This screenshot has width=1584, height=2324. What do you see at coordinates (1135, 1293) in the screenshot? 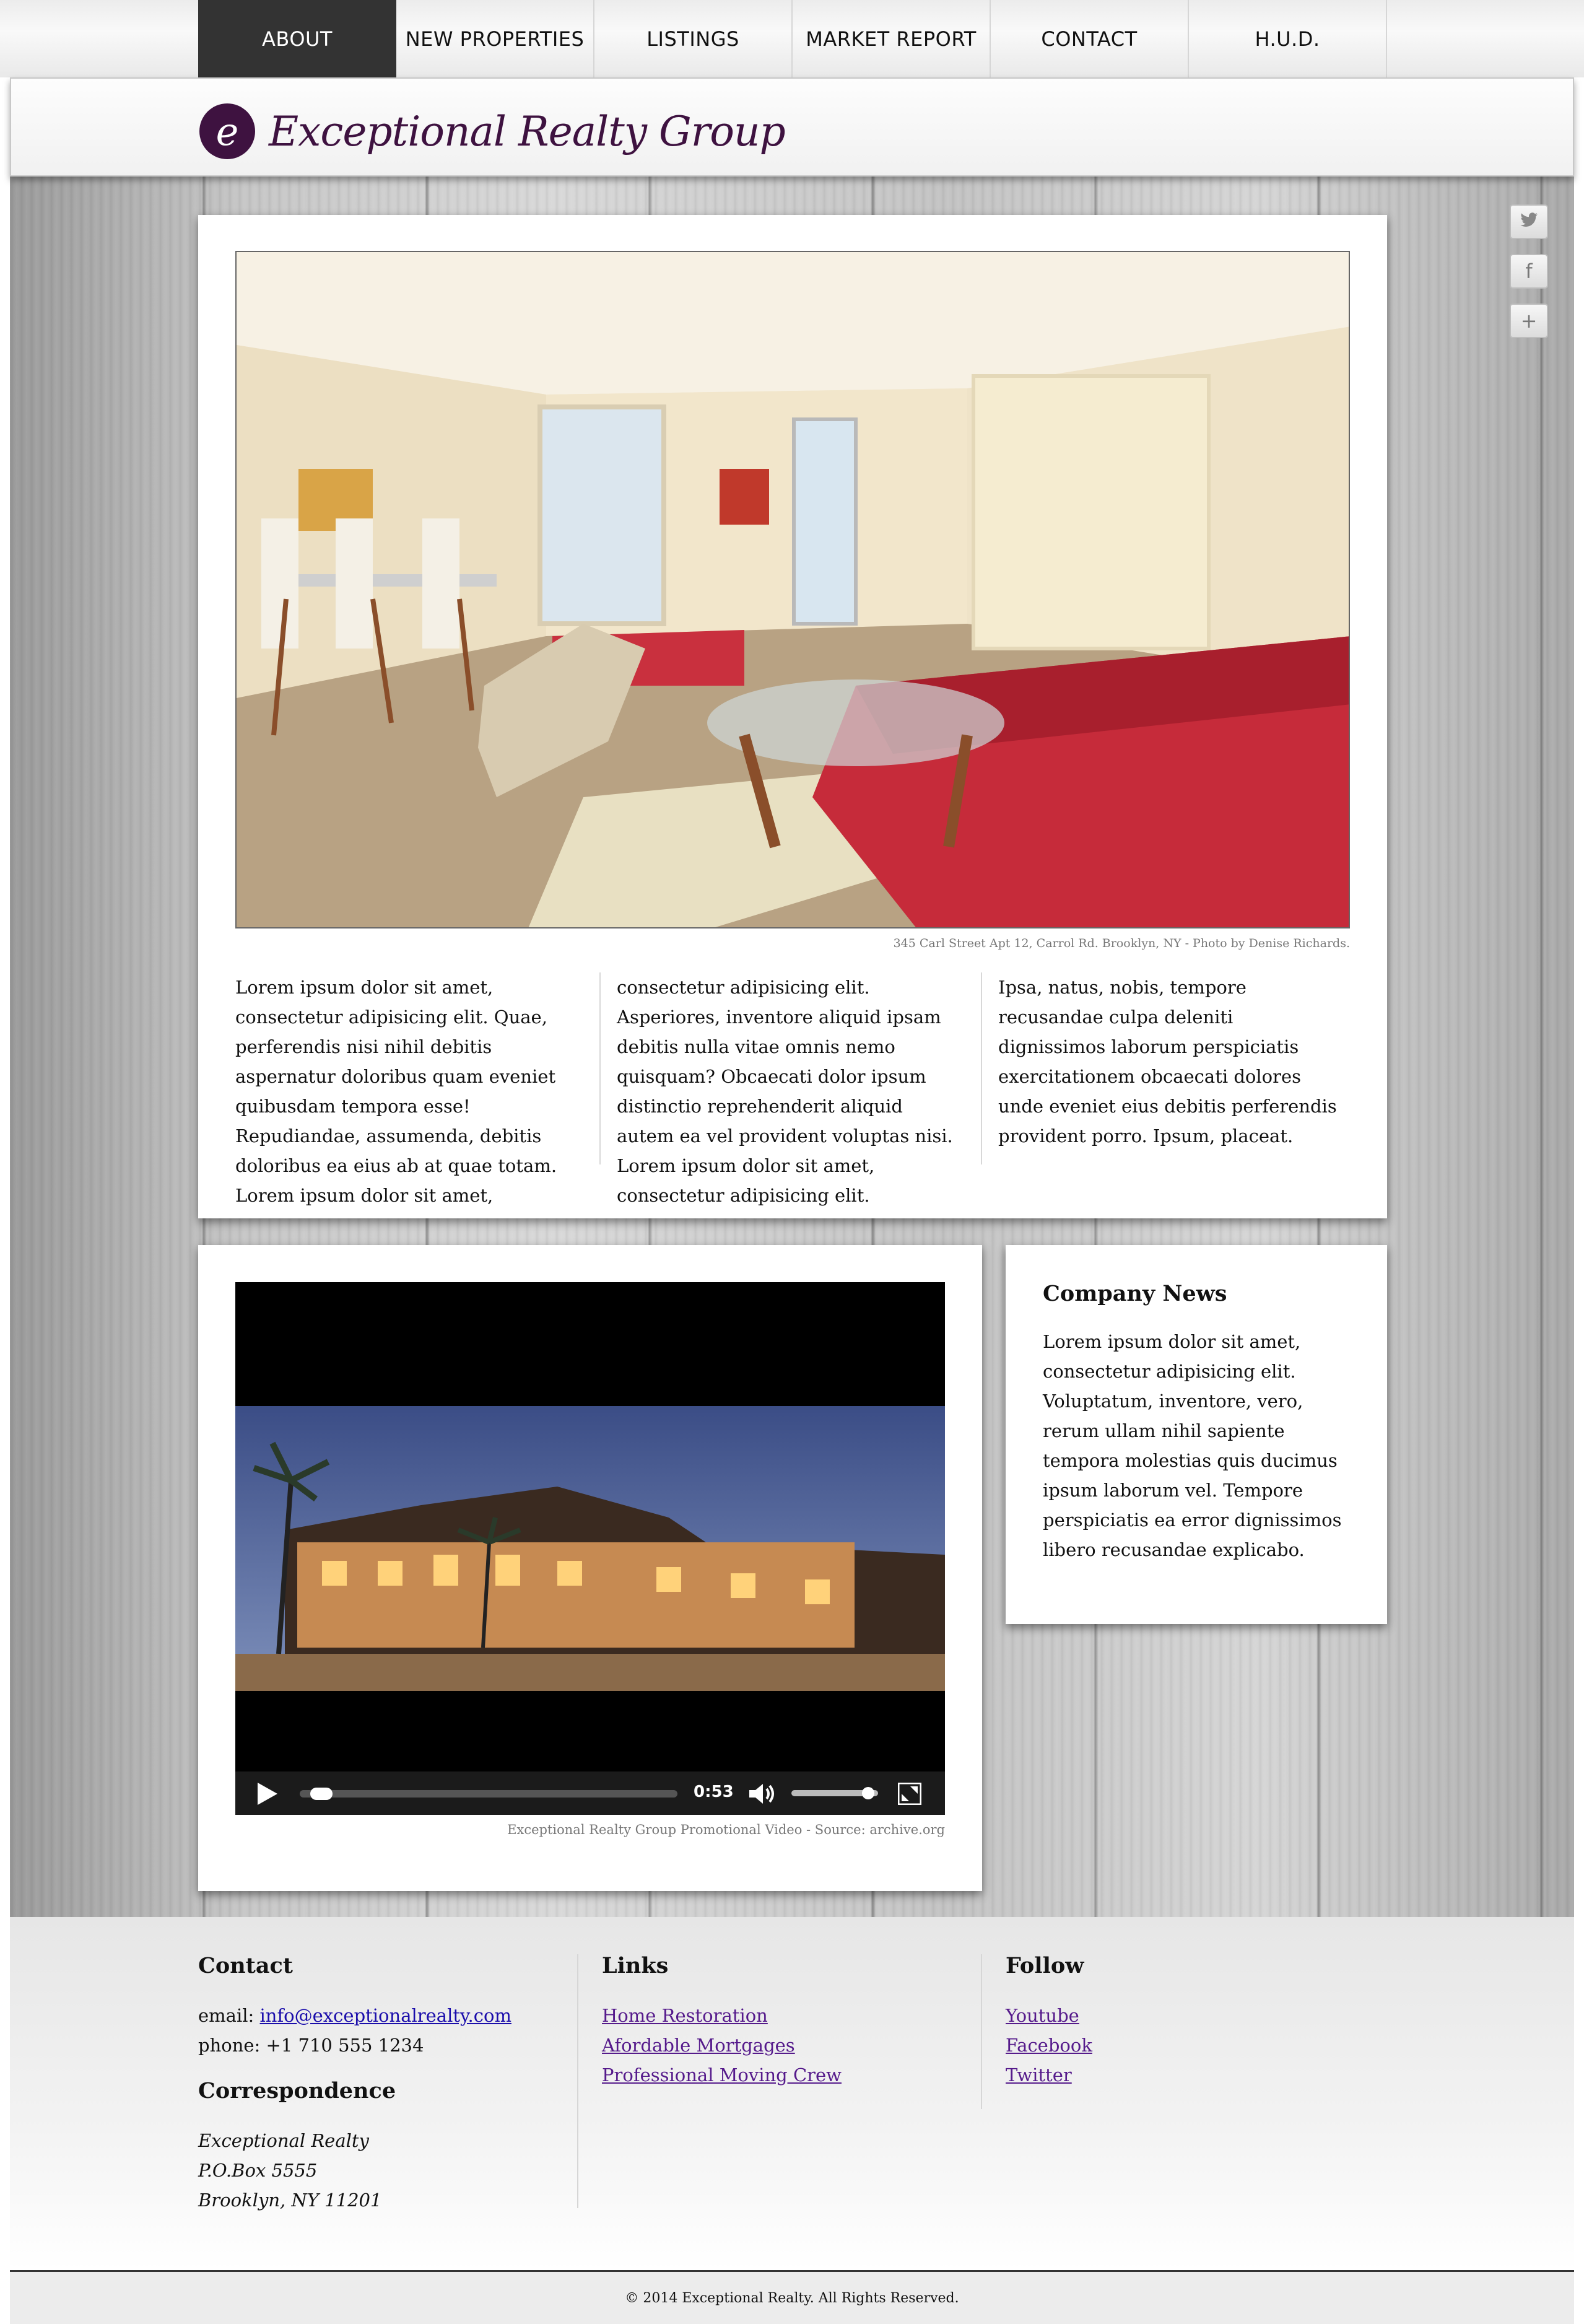
I see `news-title: Company News` at bounding box center [1135, 1293].